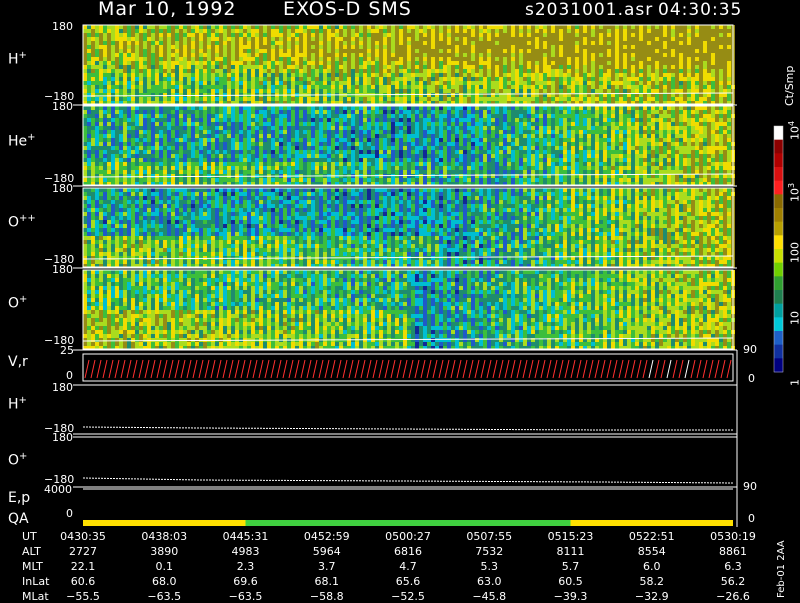 The image size is (800, 603). What do you see at coordinates (408, 581) in the screenshot?
I see `footer-cell: 65.6` at bounding box center [408, 581].